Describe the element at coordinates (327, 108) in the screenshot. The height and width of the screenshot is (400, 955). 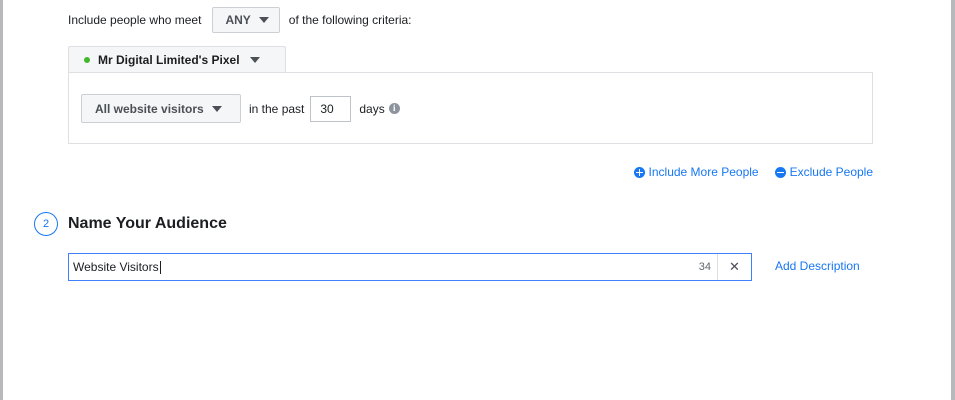
I see `retention-days-value: 30` at that location.